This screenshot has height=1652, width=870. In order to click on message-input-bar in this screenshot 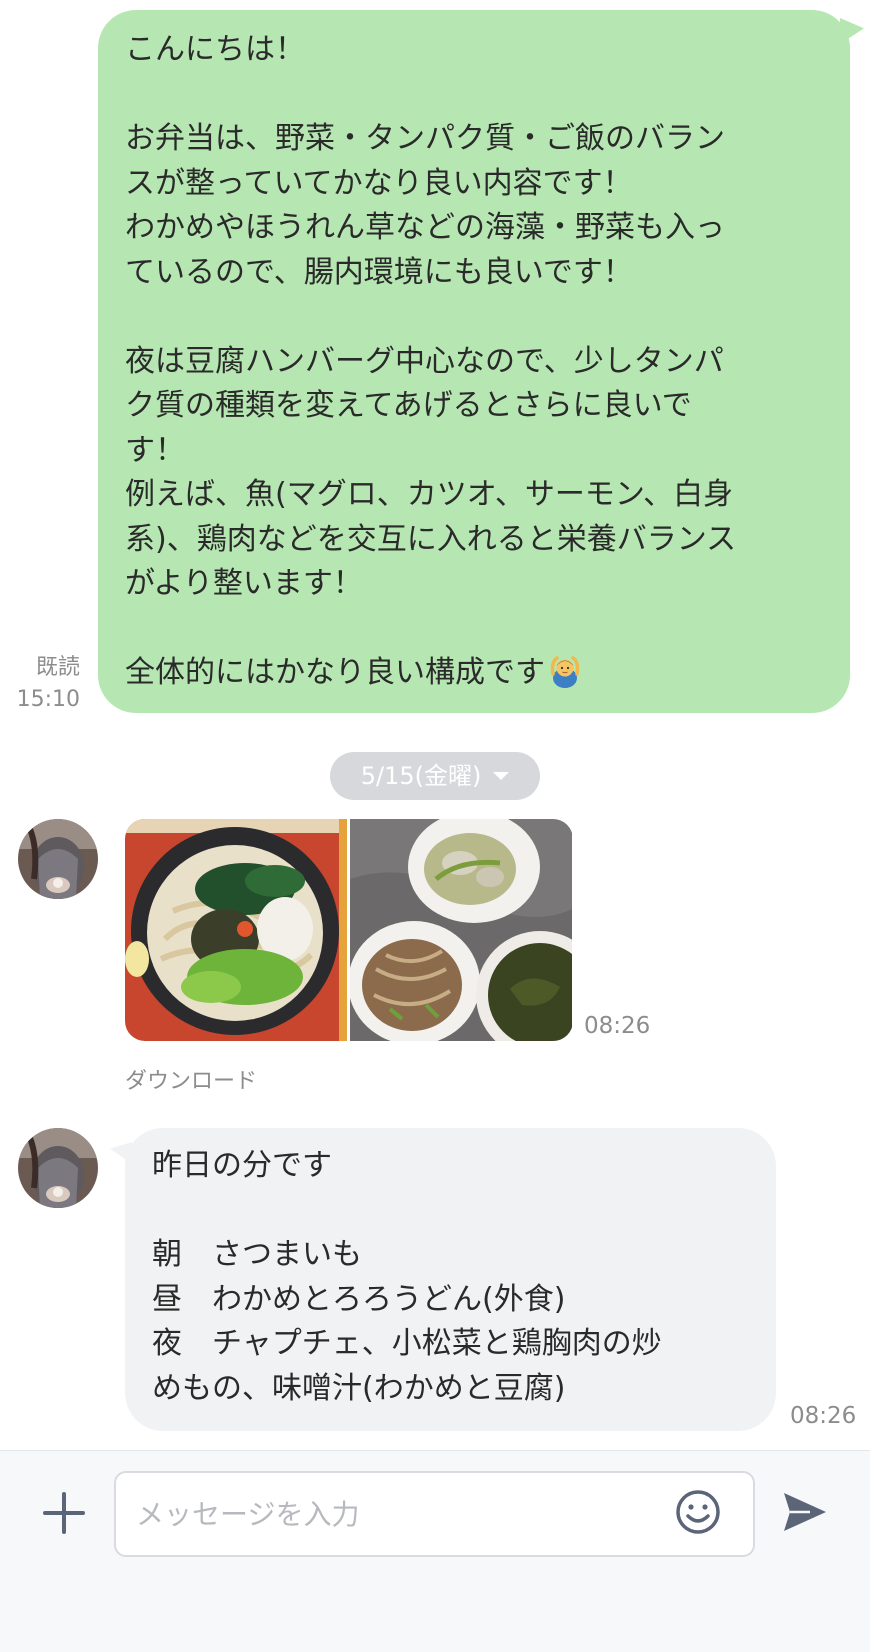, I will do `click(435, 1551)`.